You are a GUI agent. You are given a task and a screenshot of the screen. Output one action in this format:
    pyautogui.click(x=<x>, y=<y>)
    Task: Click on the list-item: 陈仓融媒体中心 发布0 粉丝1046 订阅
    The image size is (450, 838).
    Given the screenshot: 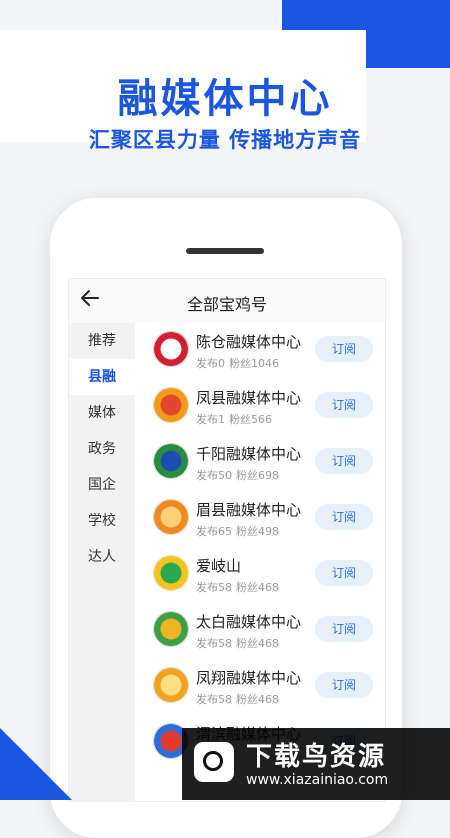 What is the action you would take?
    pyautogui.click(x=260, y=351)
    